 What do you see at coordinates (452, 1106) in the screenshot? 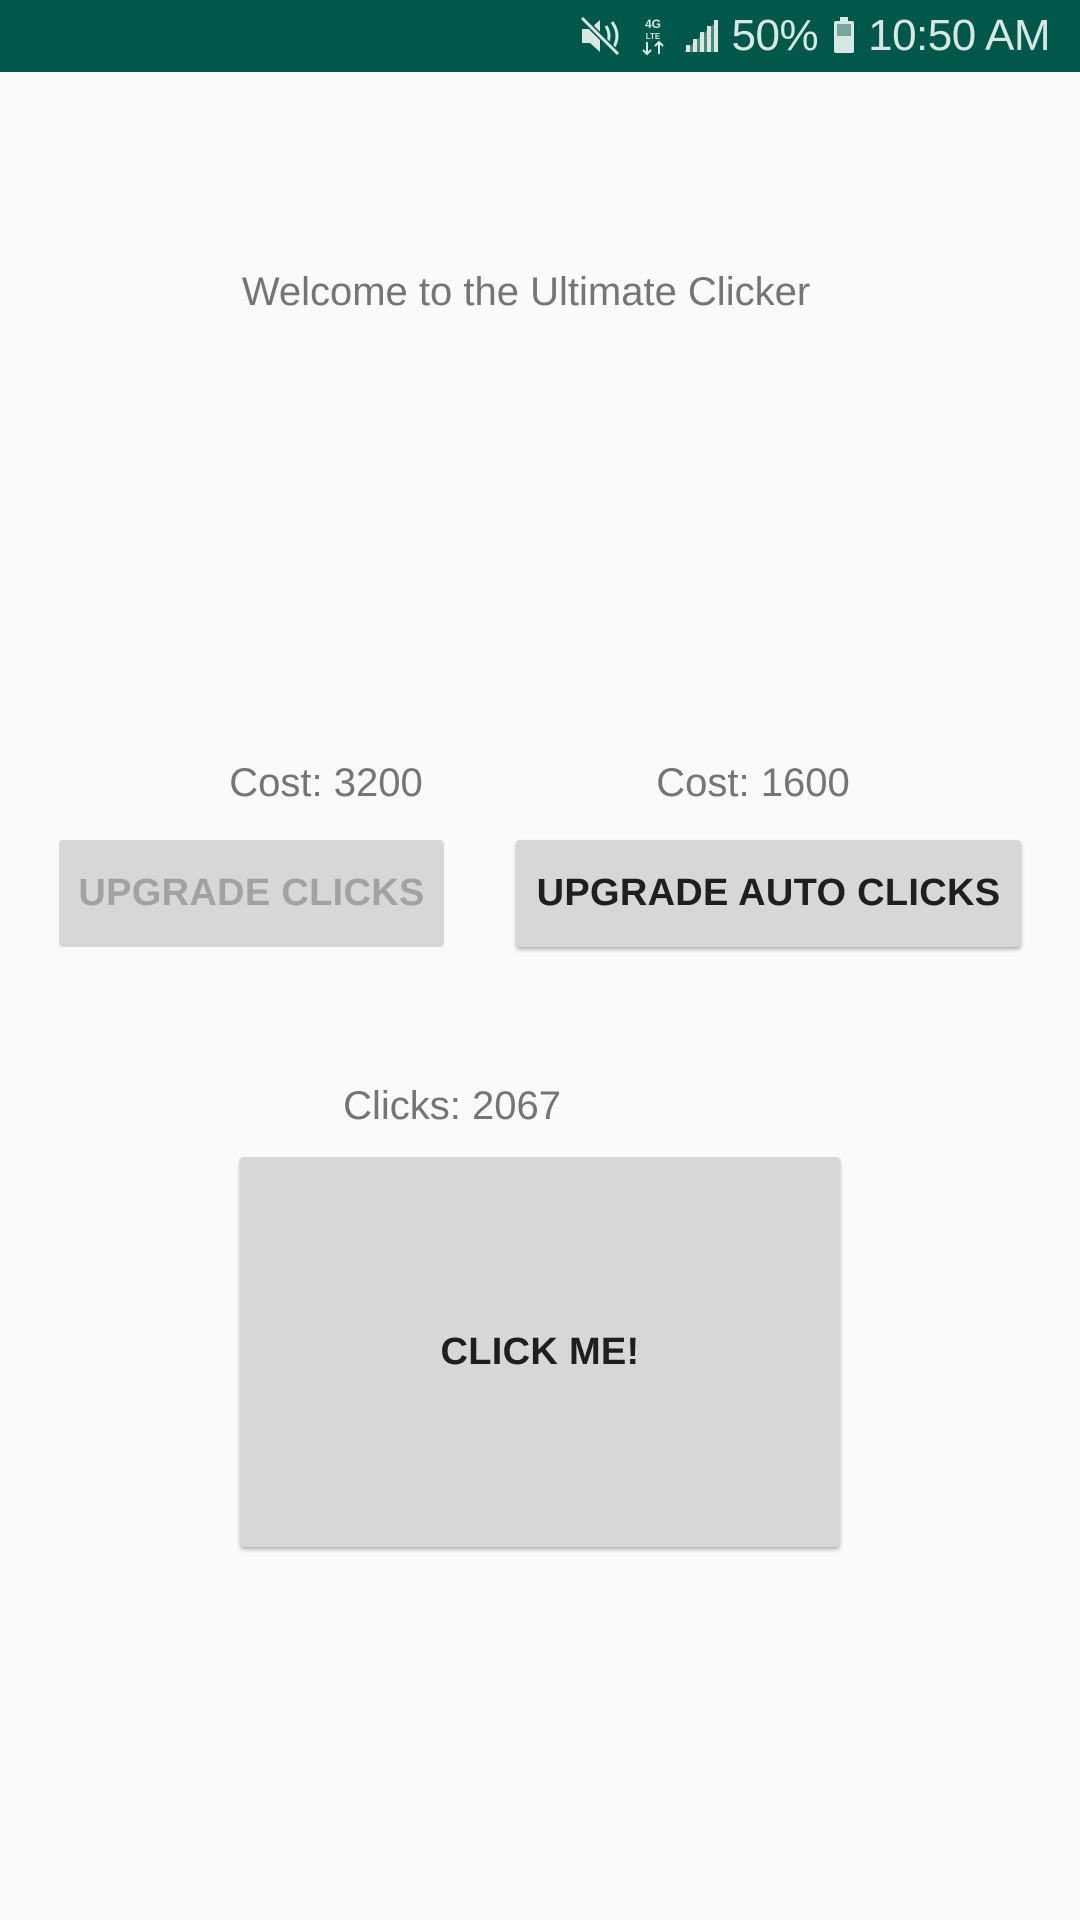
I see `clicks-counter: Clicks: 2067` at bounding box center [452, 1106].